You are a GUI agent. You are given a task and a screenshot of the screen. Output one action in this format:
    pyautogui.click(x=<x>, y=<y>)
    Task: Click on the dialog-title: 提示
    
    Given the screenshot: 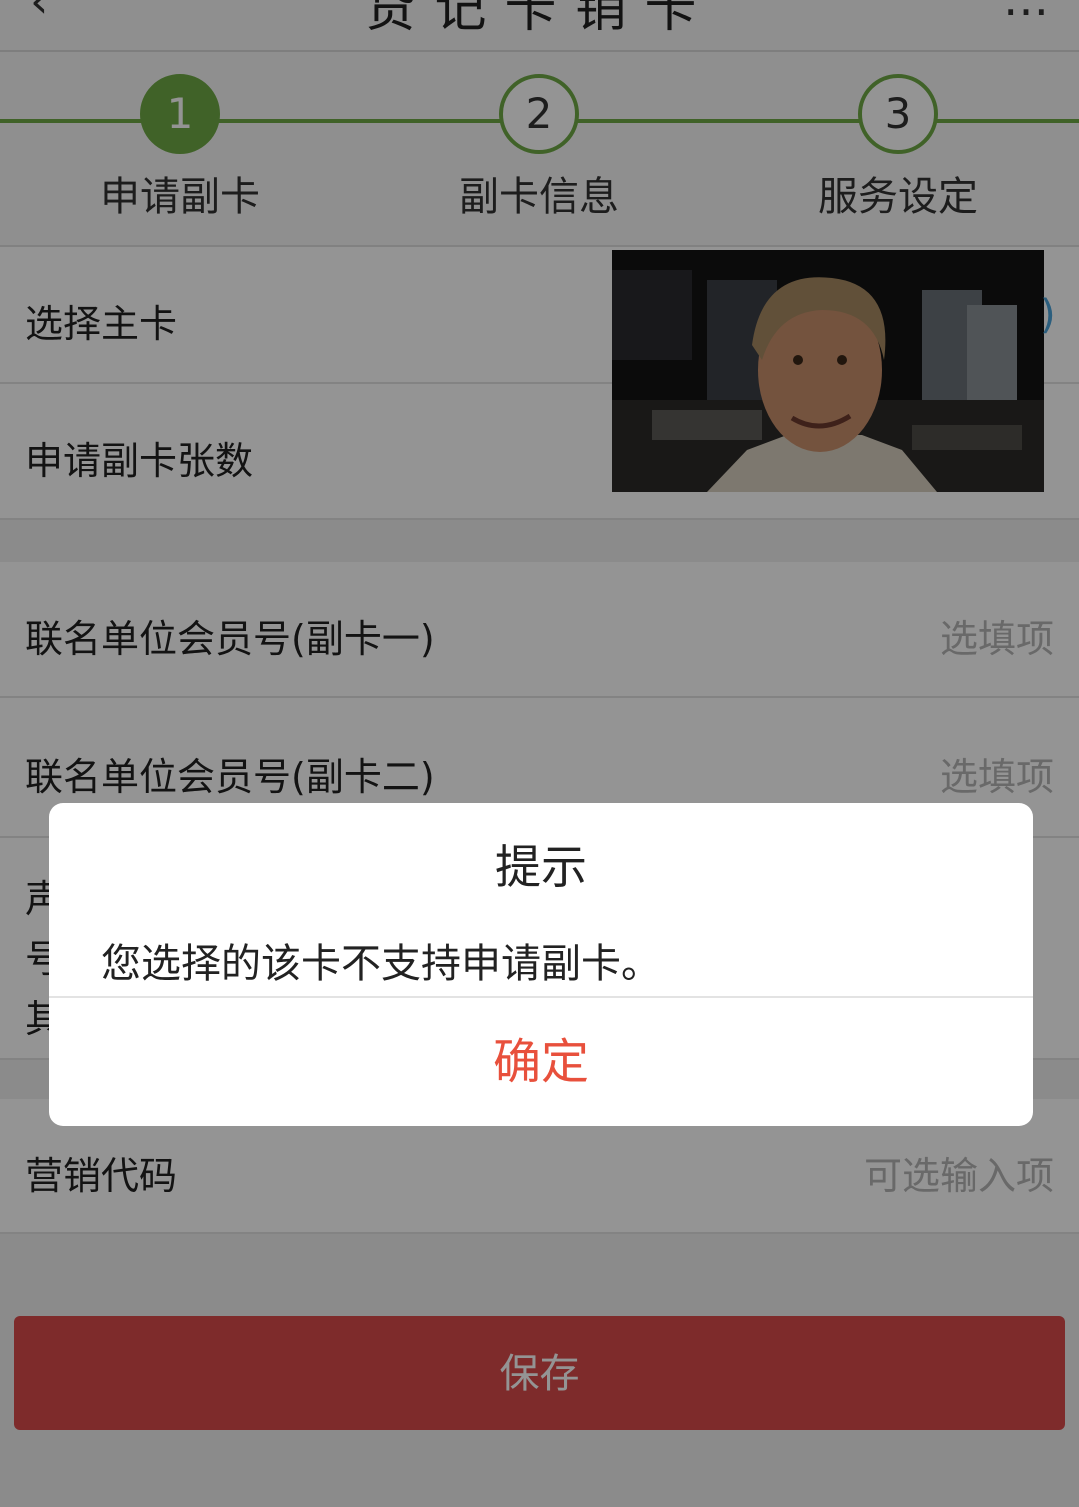 What is the action you would take?
    pyautogui.click(x=541, y=867)
    